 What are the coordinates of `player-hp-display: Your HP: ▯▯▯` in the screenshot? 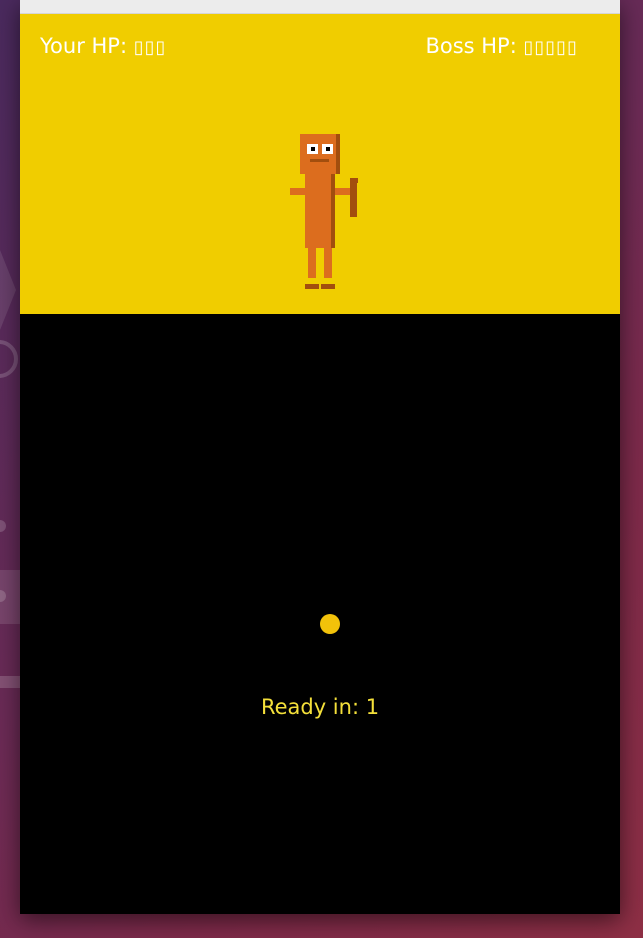 It's located at (103, 46).